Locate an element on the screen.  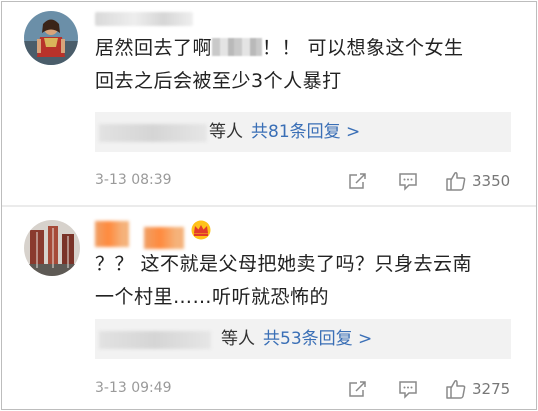
timestamp: 3-13 09:49 is located at coordinates (133, 388).